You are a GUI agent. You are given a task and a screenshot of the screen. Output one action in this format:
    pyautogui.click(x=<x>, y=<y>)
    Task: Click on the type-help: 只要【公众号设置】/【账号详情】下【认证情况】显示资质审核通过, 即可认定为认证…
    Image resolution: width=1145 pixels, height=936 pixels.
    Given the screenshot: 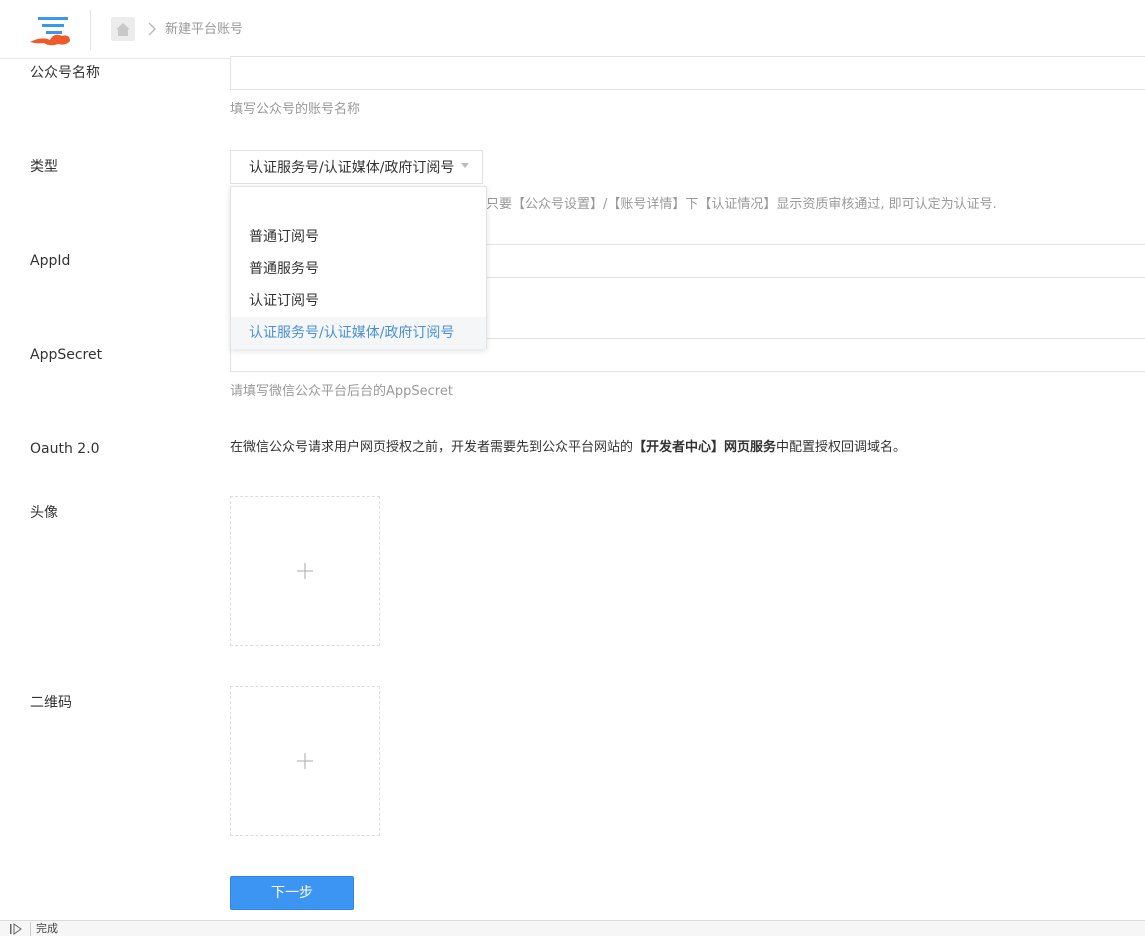 What is the action you would take?
    pyautogui.click(x=741, y=204)
    